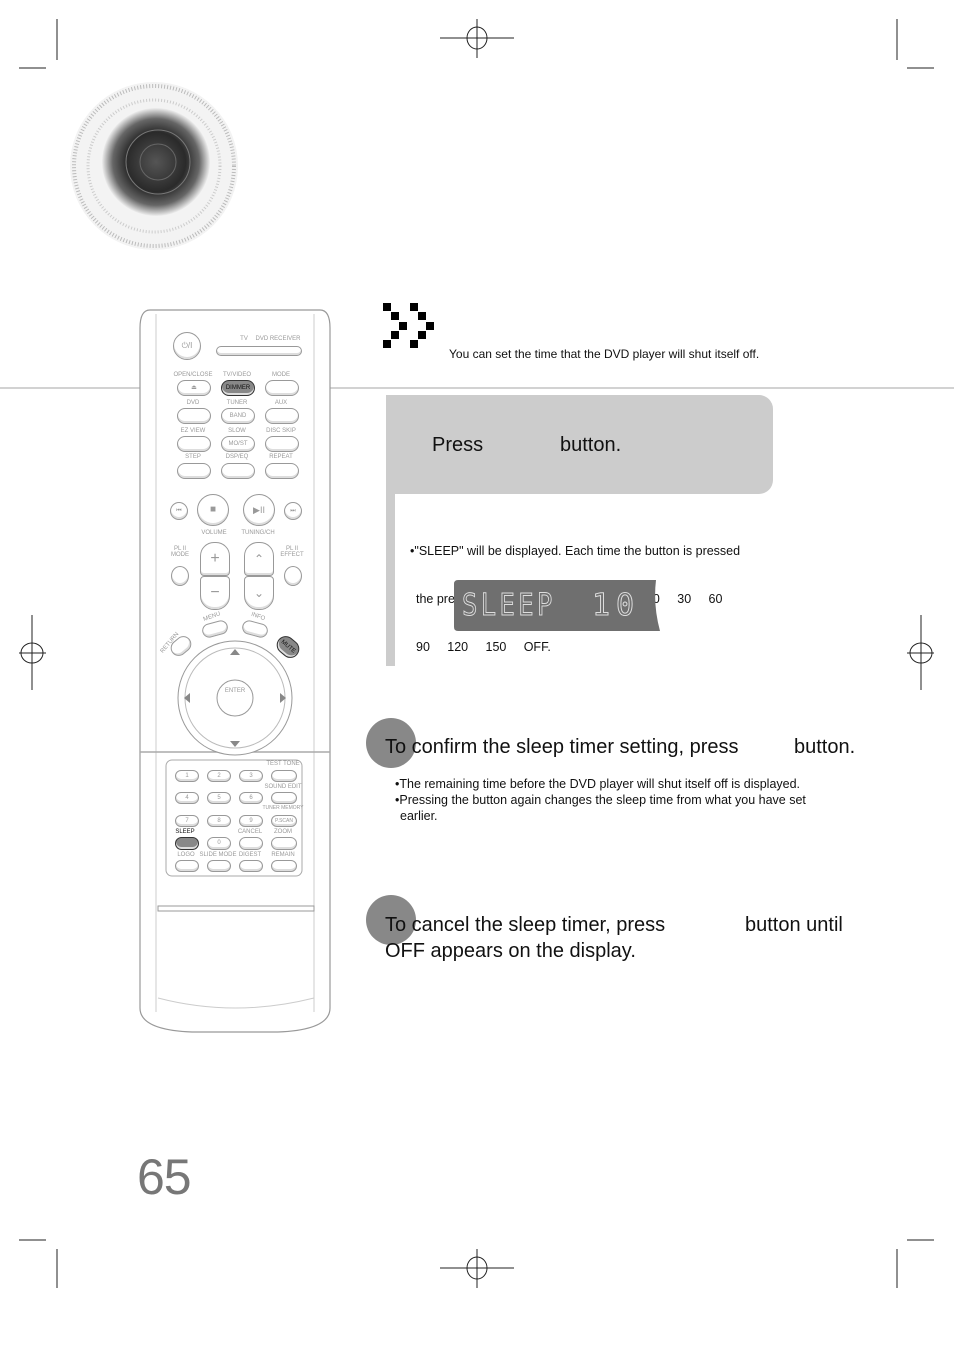 The width and height of the screenshot is (954, 1351). What do you see at coordinates (214, 533) in the screenshot?
I see `volume-label: VOLUME` at bounding box center [214, 533].